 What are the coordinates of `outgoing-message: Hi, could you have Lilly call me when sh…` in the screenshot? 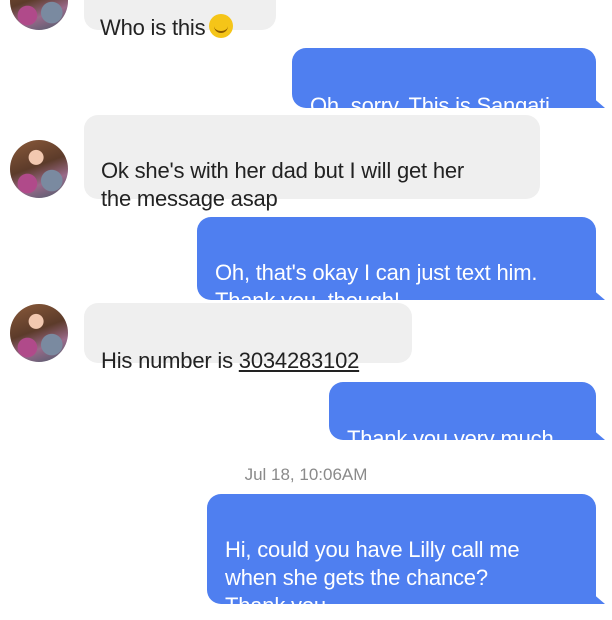 It's located at (406, 556).